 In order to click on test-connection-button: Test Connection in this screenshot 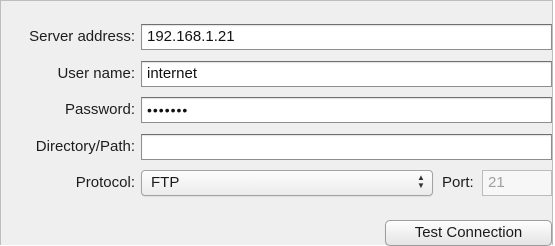, I will do `click(468, 233)`.